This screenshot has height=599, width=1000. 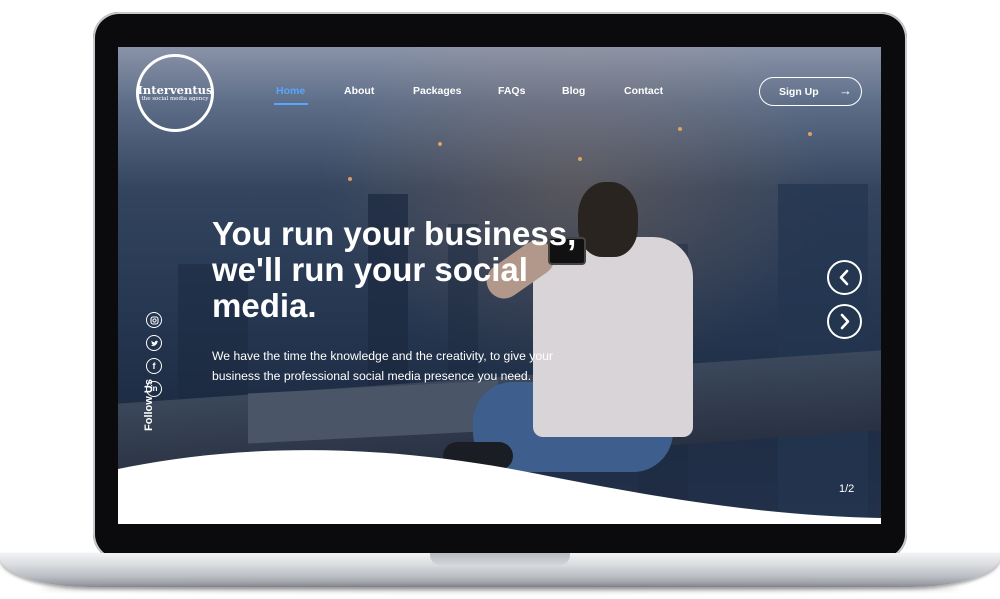 I want to click on laptop-notch, so click(x=500, y=559).